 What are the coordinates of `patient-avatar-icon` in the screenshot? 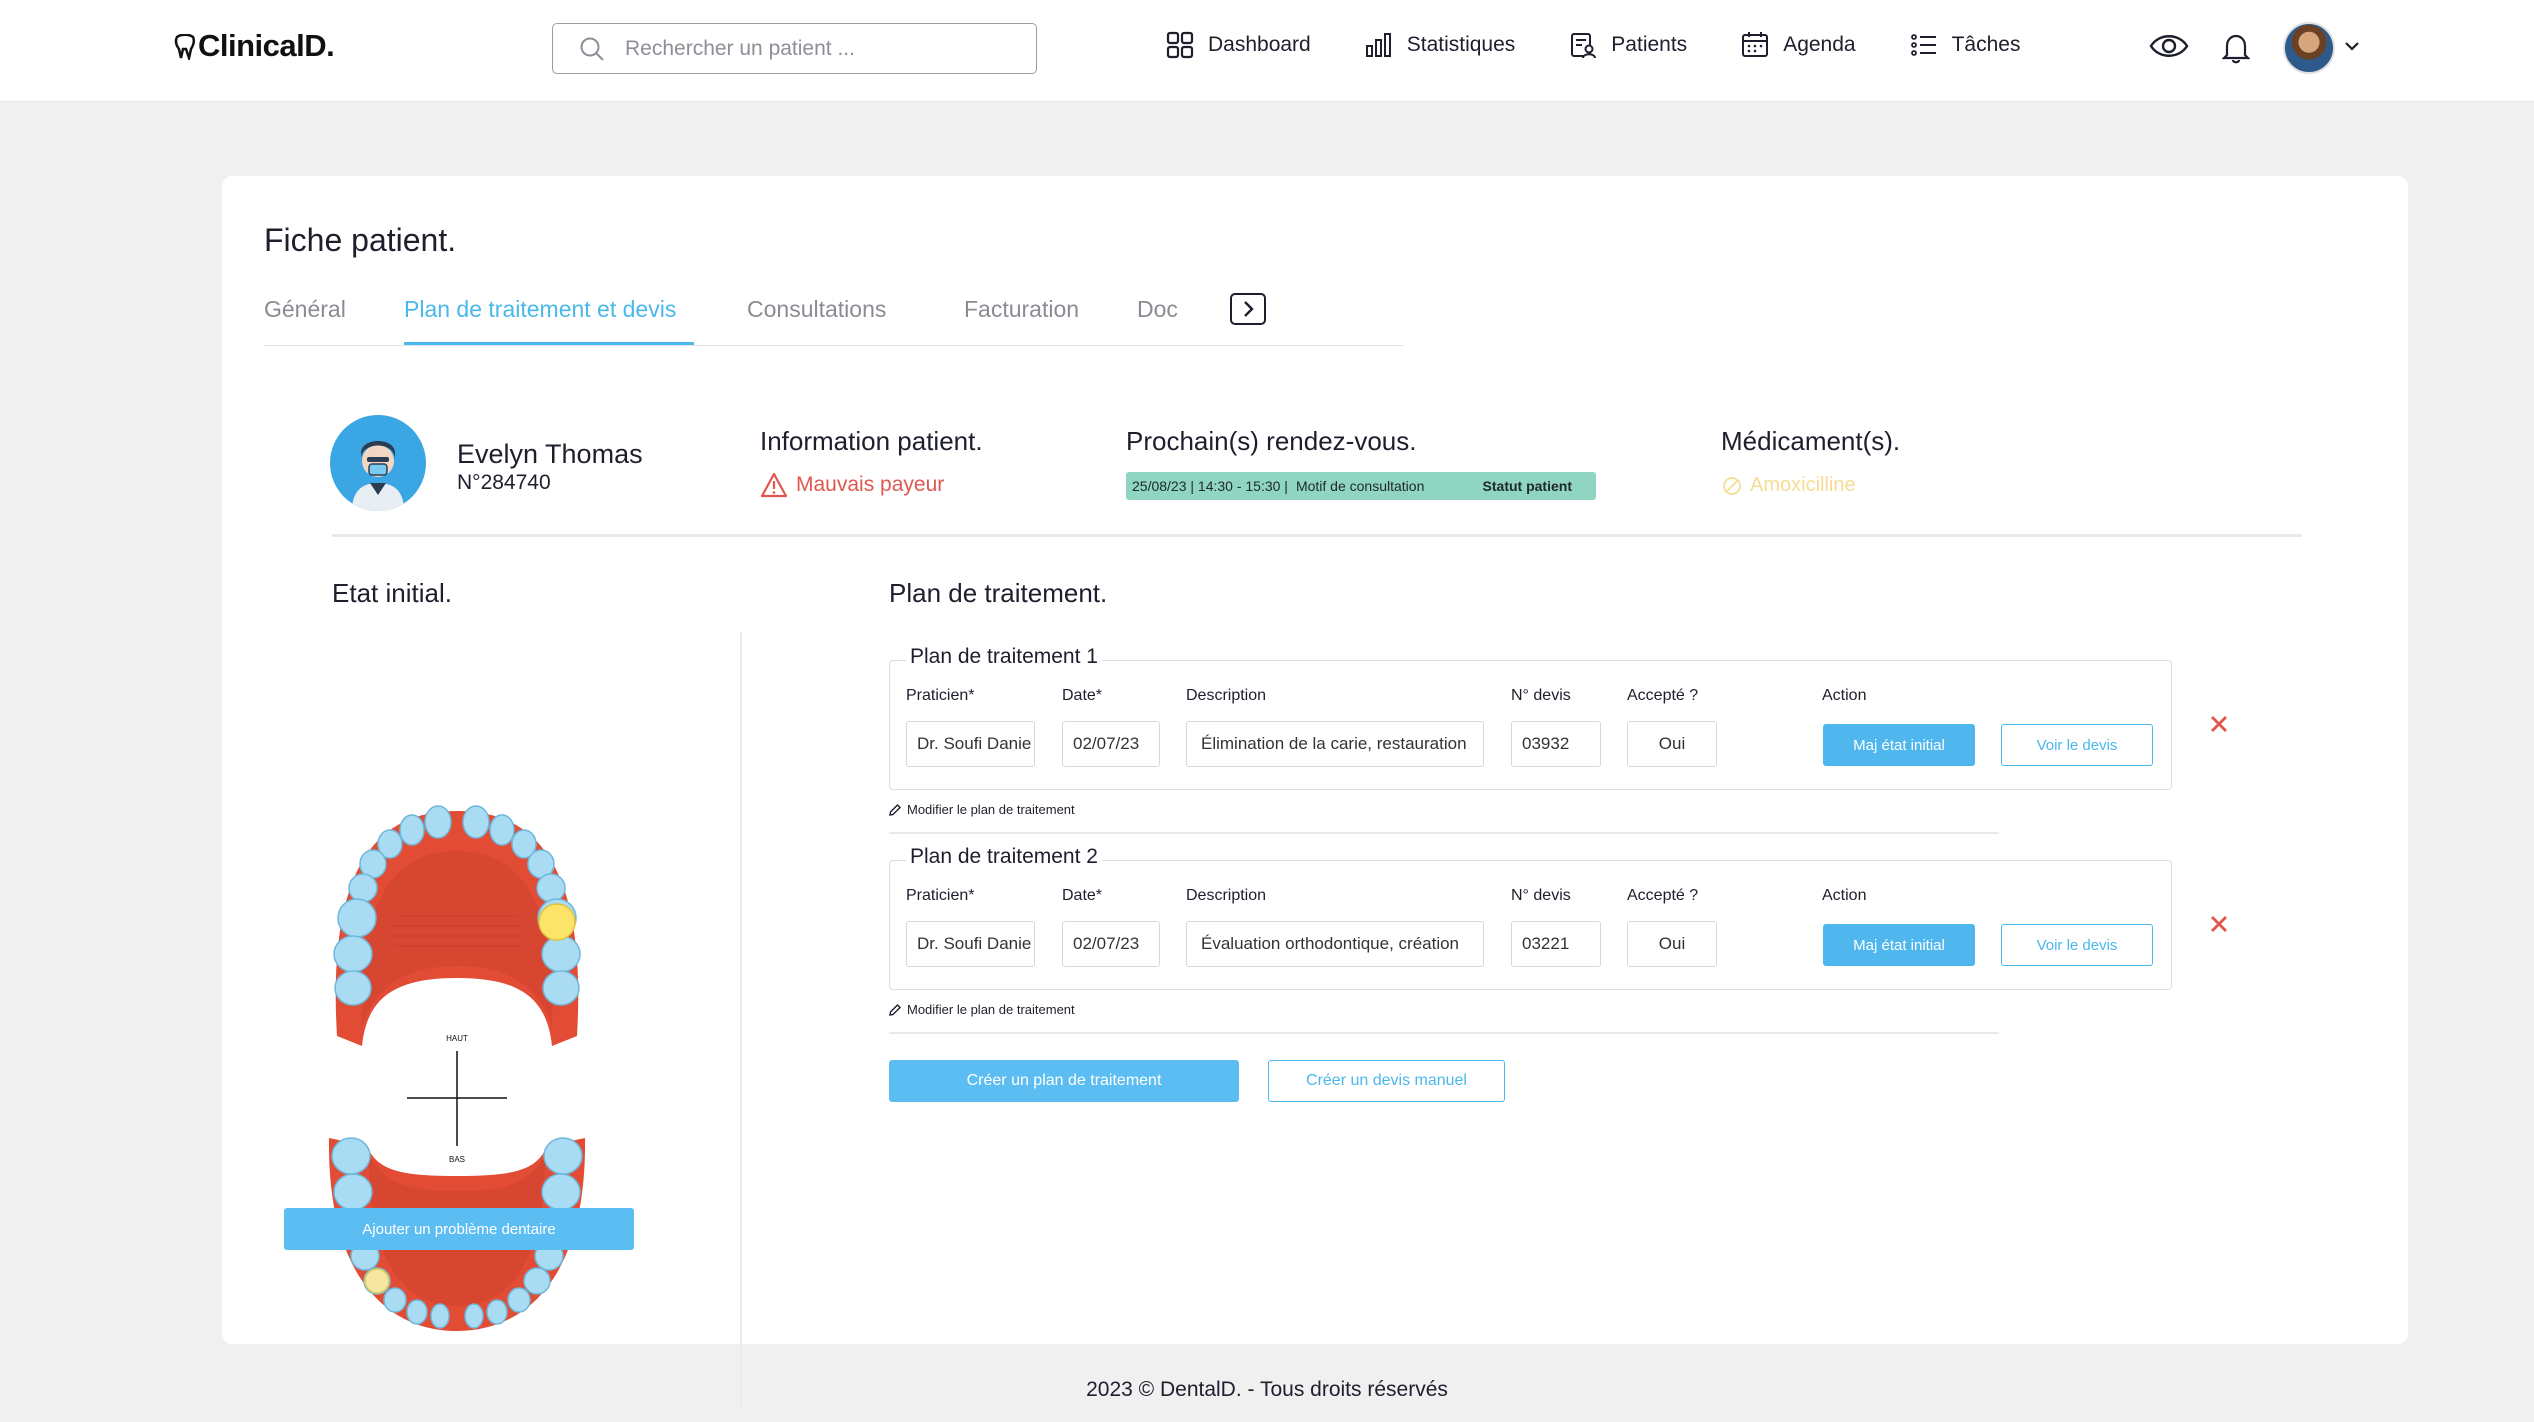 It's located at (378, 476).